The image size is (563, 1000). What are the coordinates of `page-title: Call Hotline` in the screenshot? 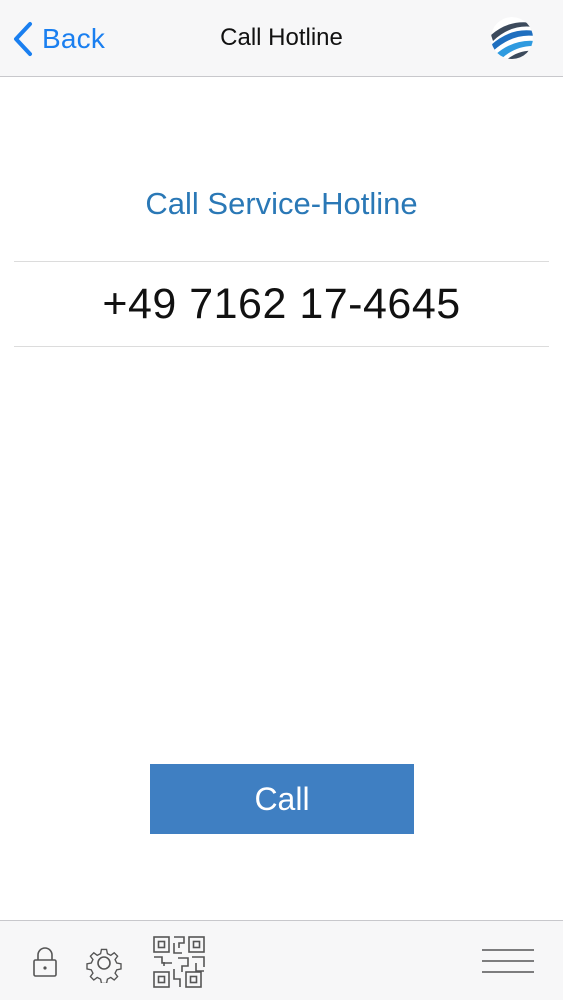 It's located at (281, 37).